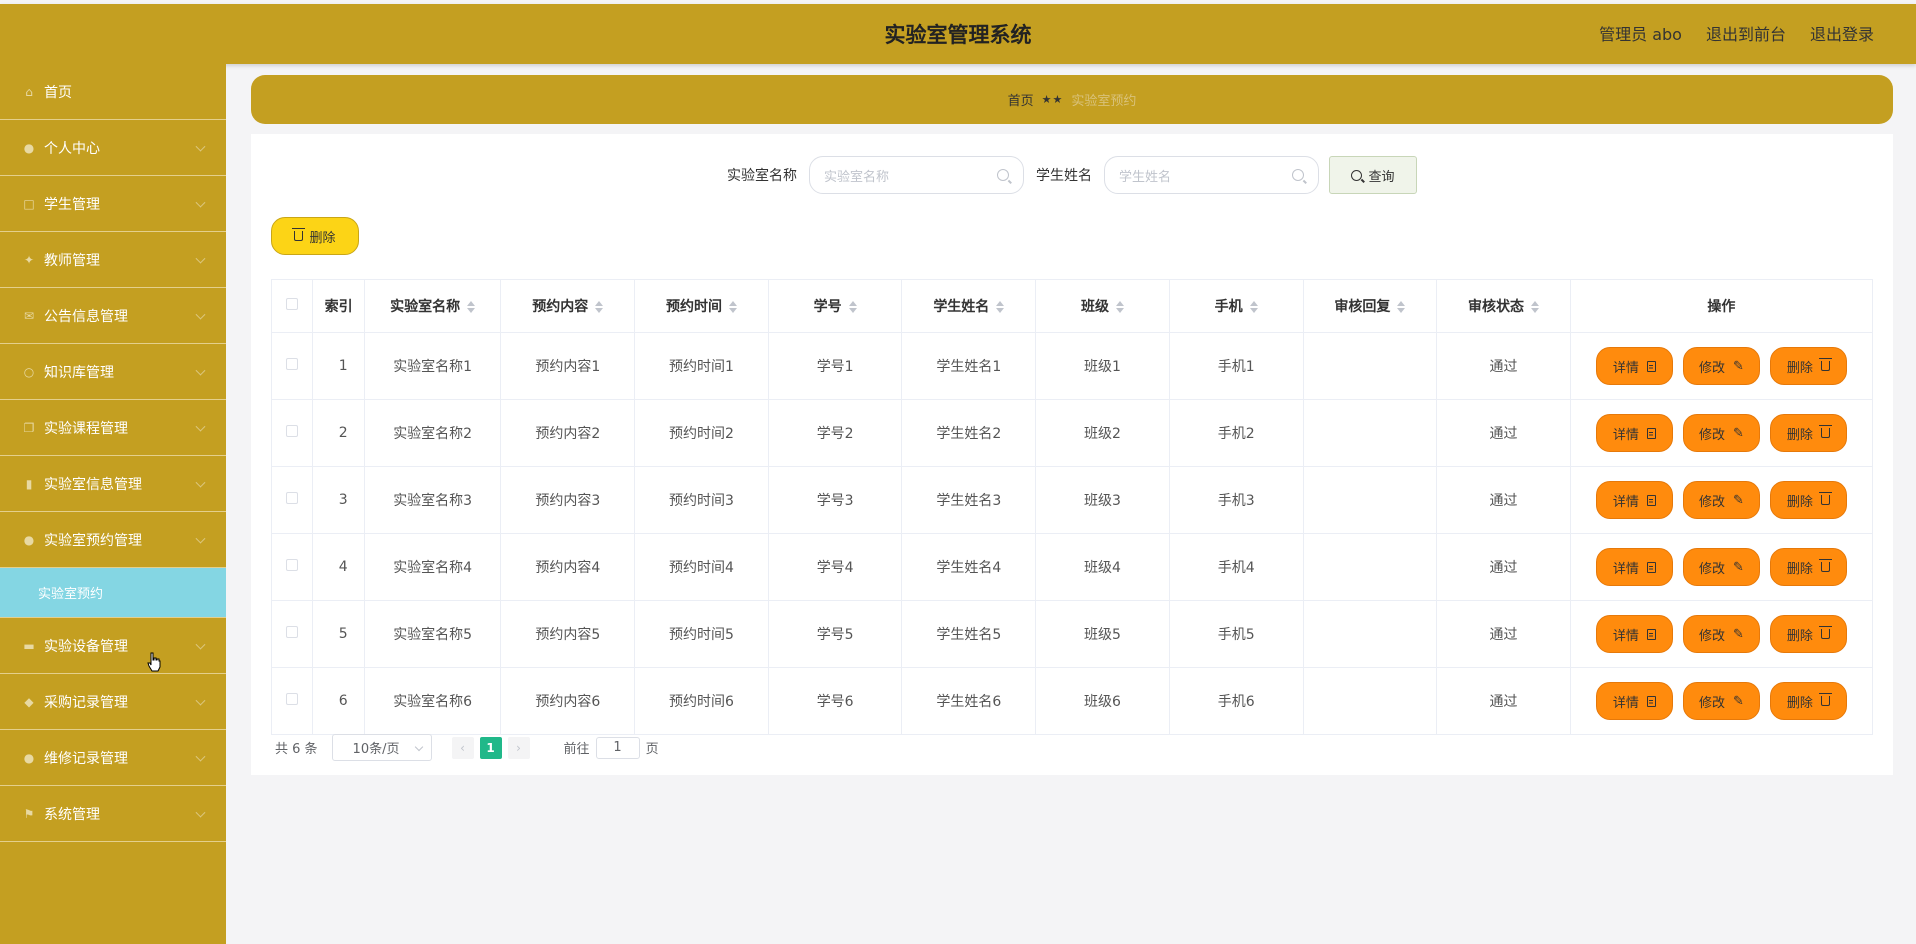 This screenshot has height=944, width=1916. I want to click on cell-index: 2, so click(338, 433).